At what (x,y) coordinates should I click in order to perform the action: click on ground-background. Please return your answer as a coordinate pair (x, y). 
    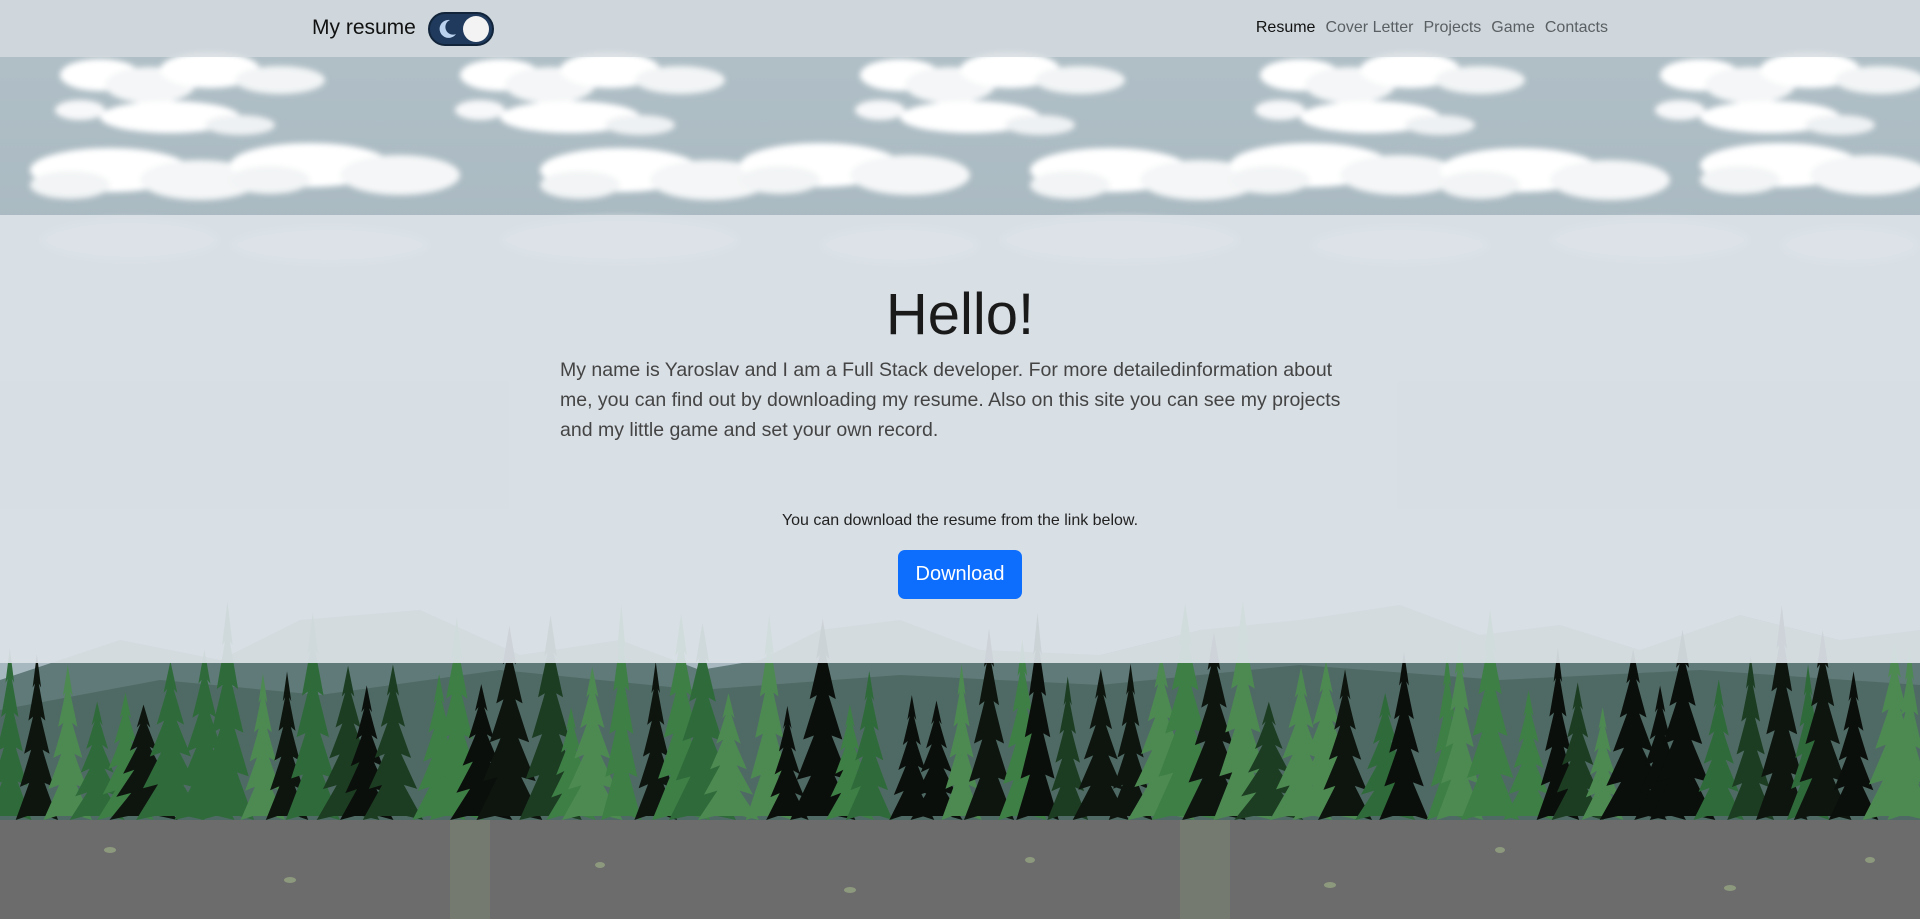
    Looking at the image, I should click on (960, 869).